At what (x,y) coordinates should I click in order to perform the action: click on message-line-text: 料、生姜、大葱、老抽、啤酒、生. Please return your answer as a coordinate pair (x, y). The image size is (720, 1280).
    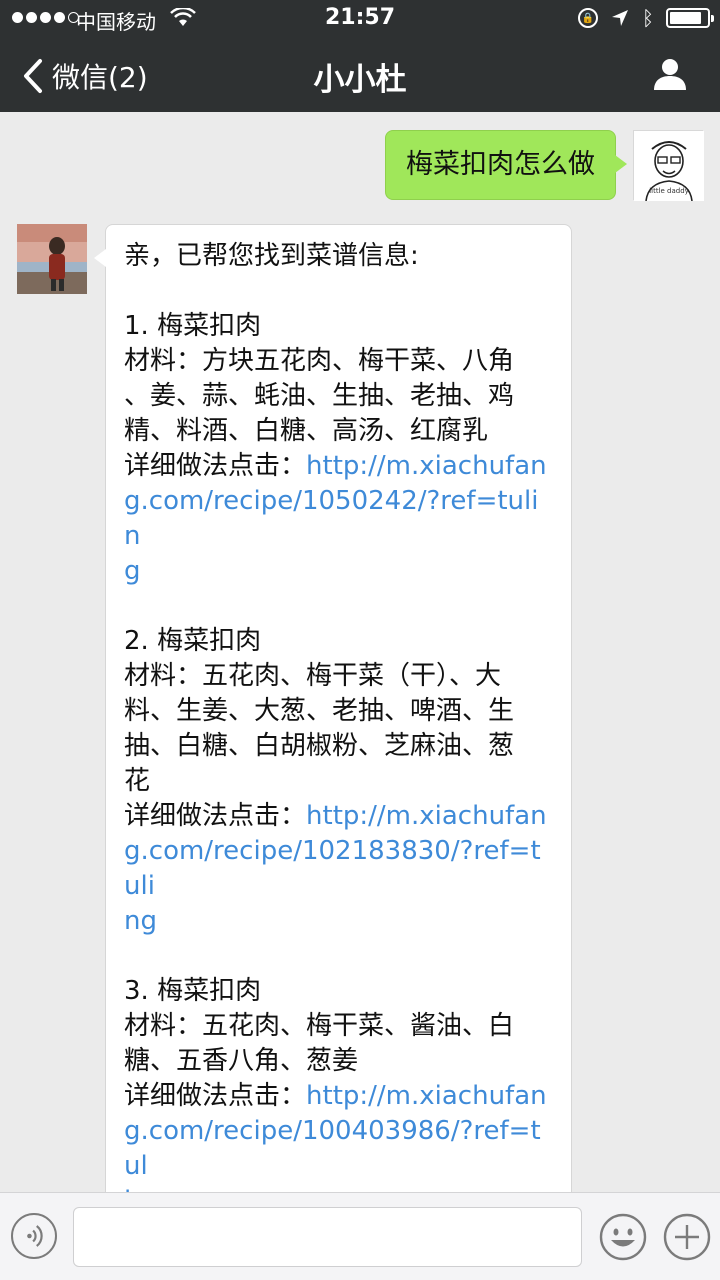
    Looking at the image, I should click on (319, 711).